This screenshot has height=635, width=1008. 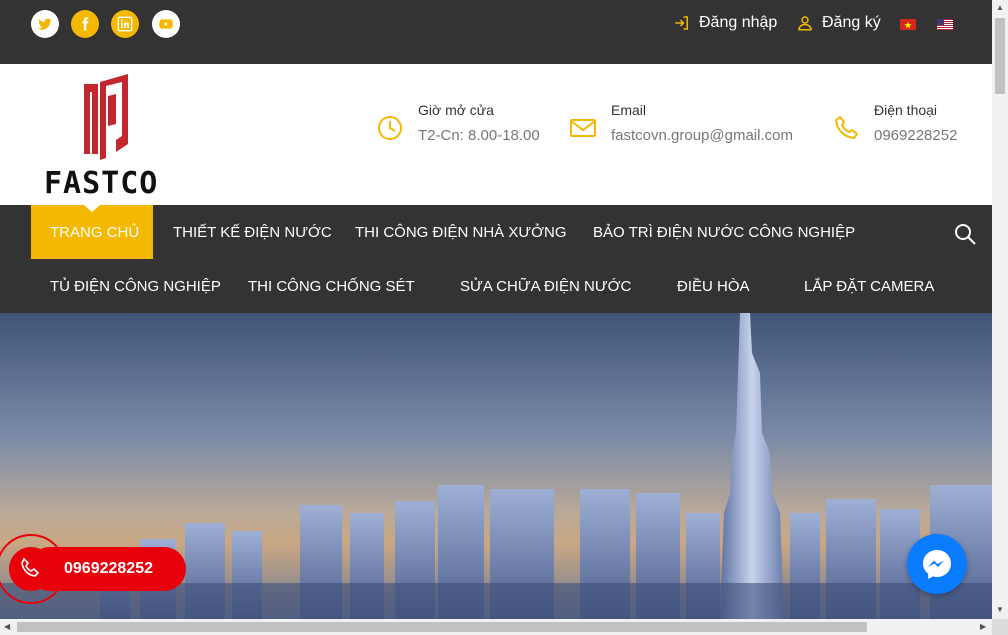 I want to click on search-icon, so click(x=965, y=234).